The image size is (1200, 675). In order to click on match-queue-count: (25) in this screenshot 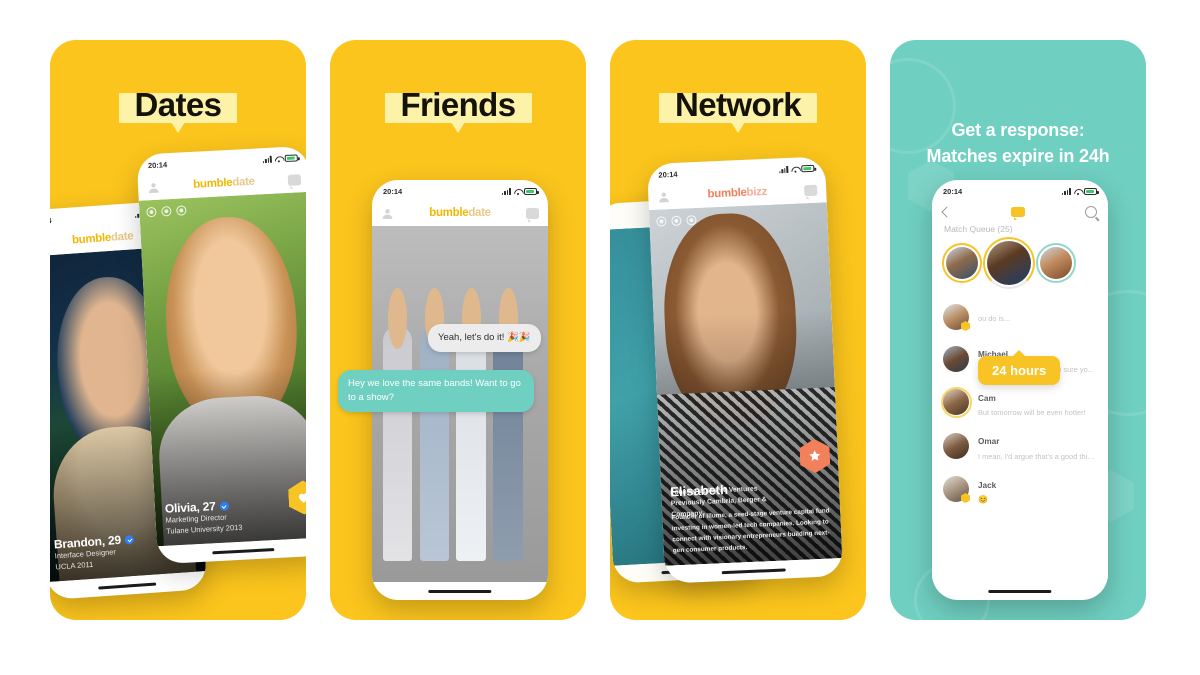, I will do `click(1005, 229)`.